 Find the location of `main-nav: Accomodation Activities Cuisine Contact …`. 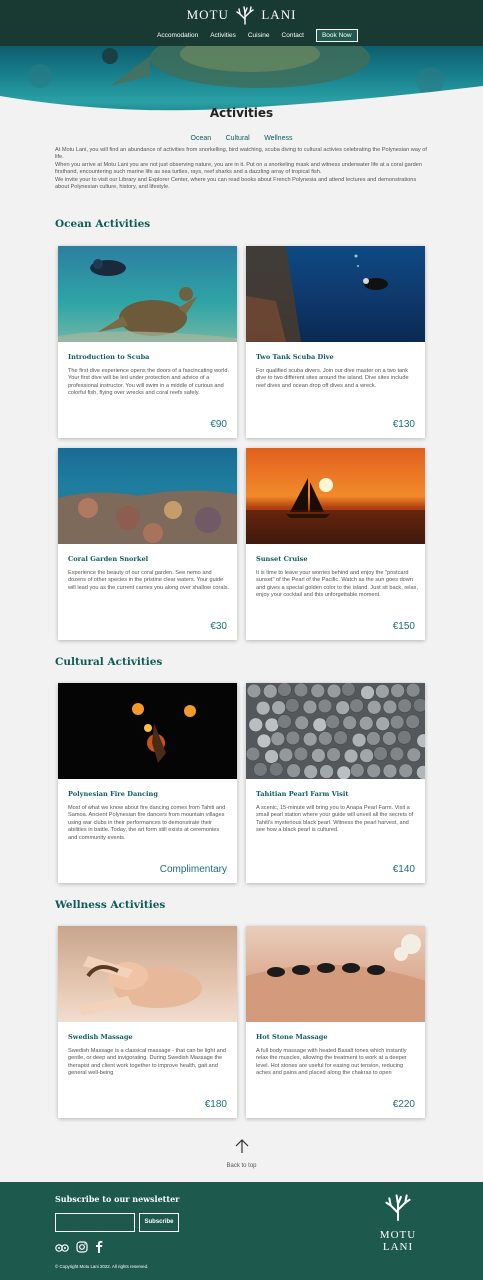

main-nav: Accomodation Activities Cuisine Contact … is located at coordinates (257, 35).